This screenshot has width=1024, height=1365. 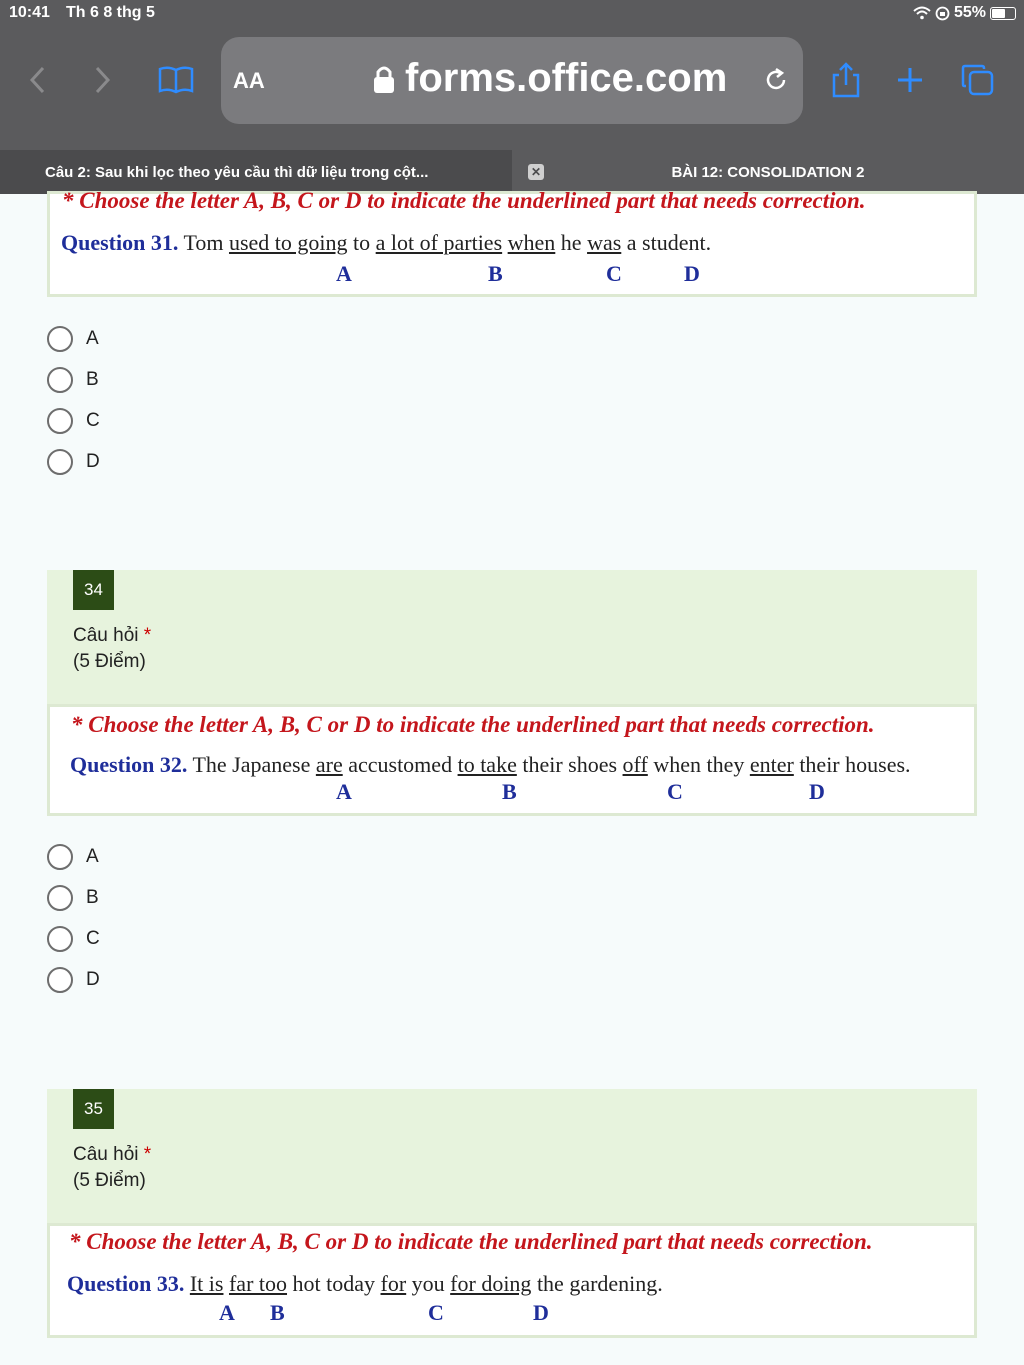 What do you see at coordinates (126, 1283) in the screenshot?
I see `question-number: Question 33.` at bounding box center [126, 1283].